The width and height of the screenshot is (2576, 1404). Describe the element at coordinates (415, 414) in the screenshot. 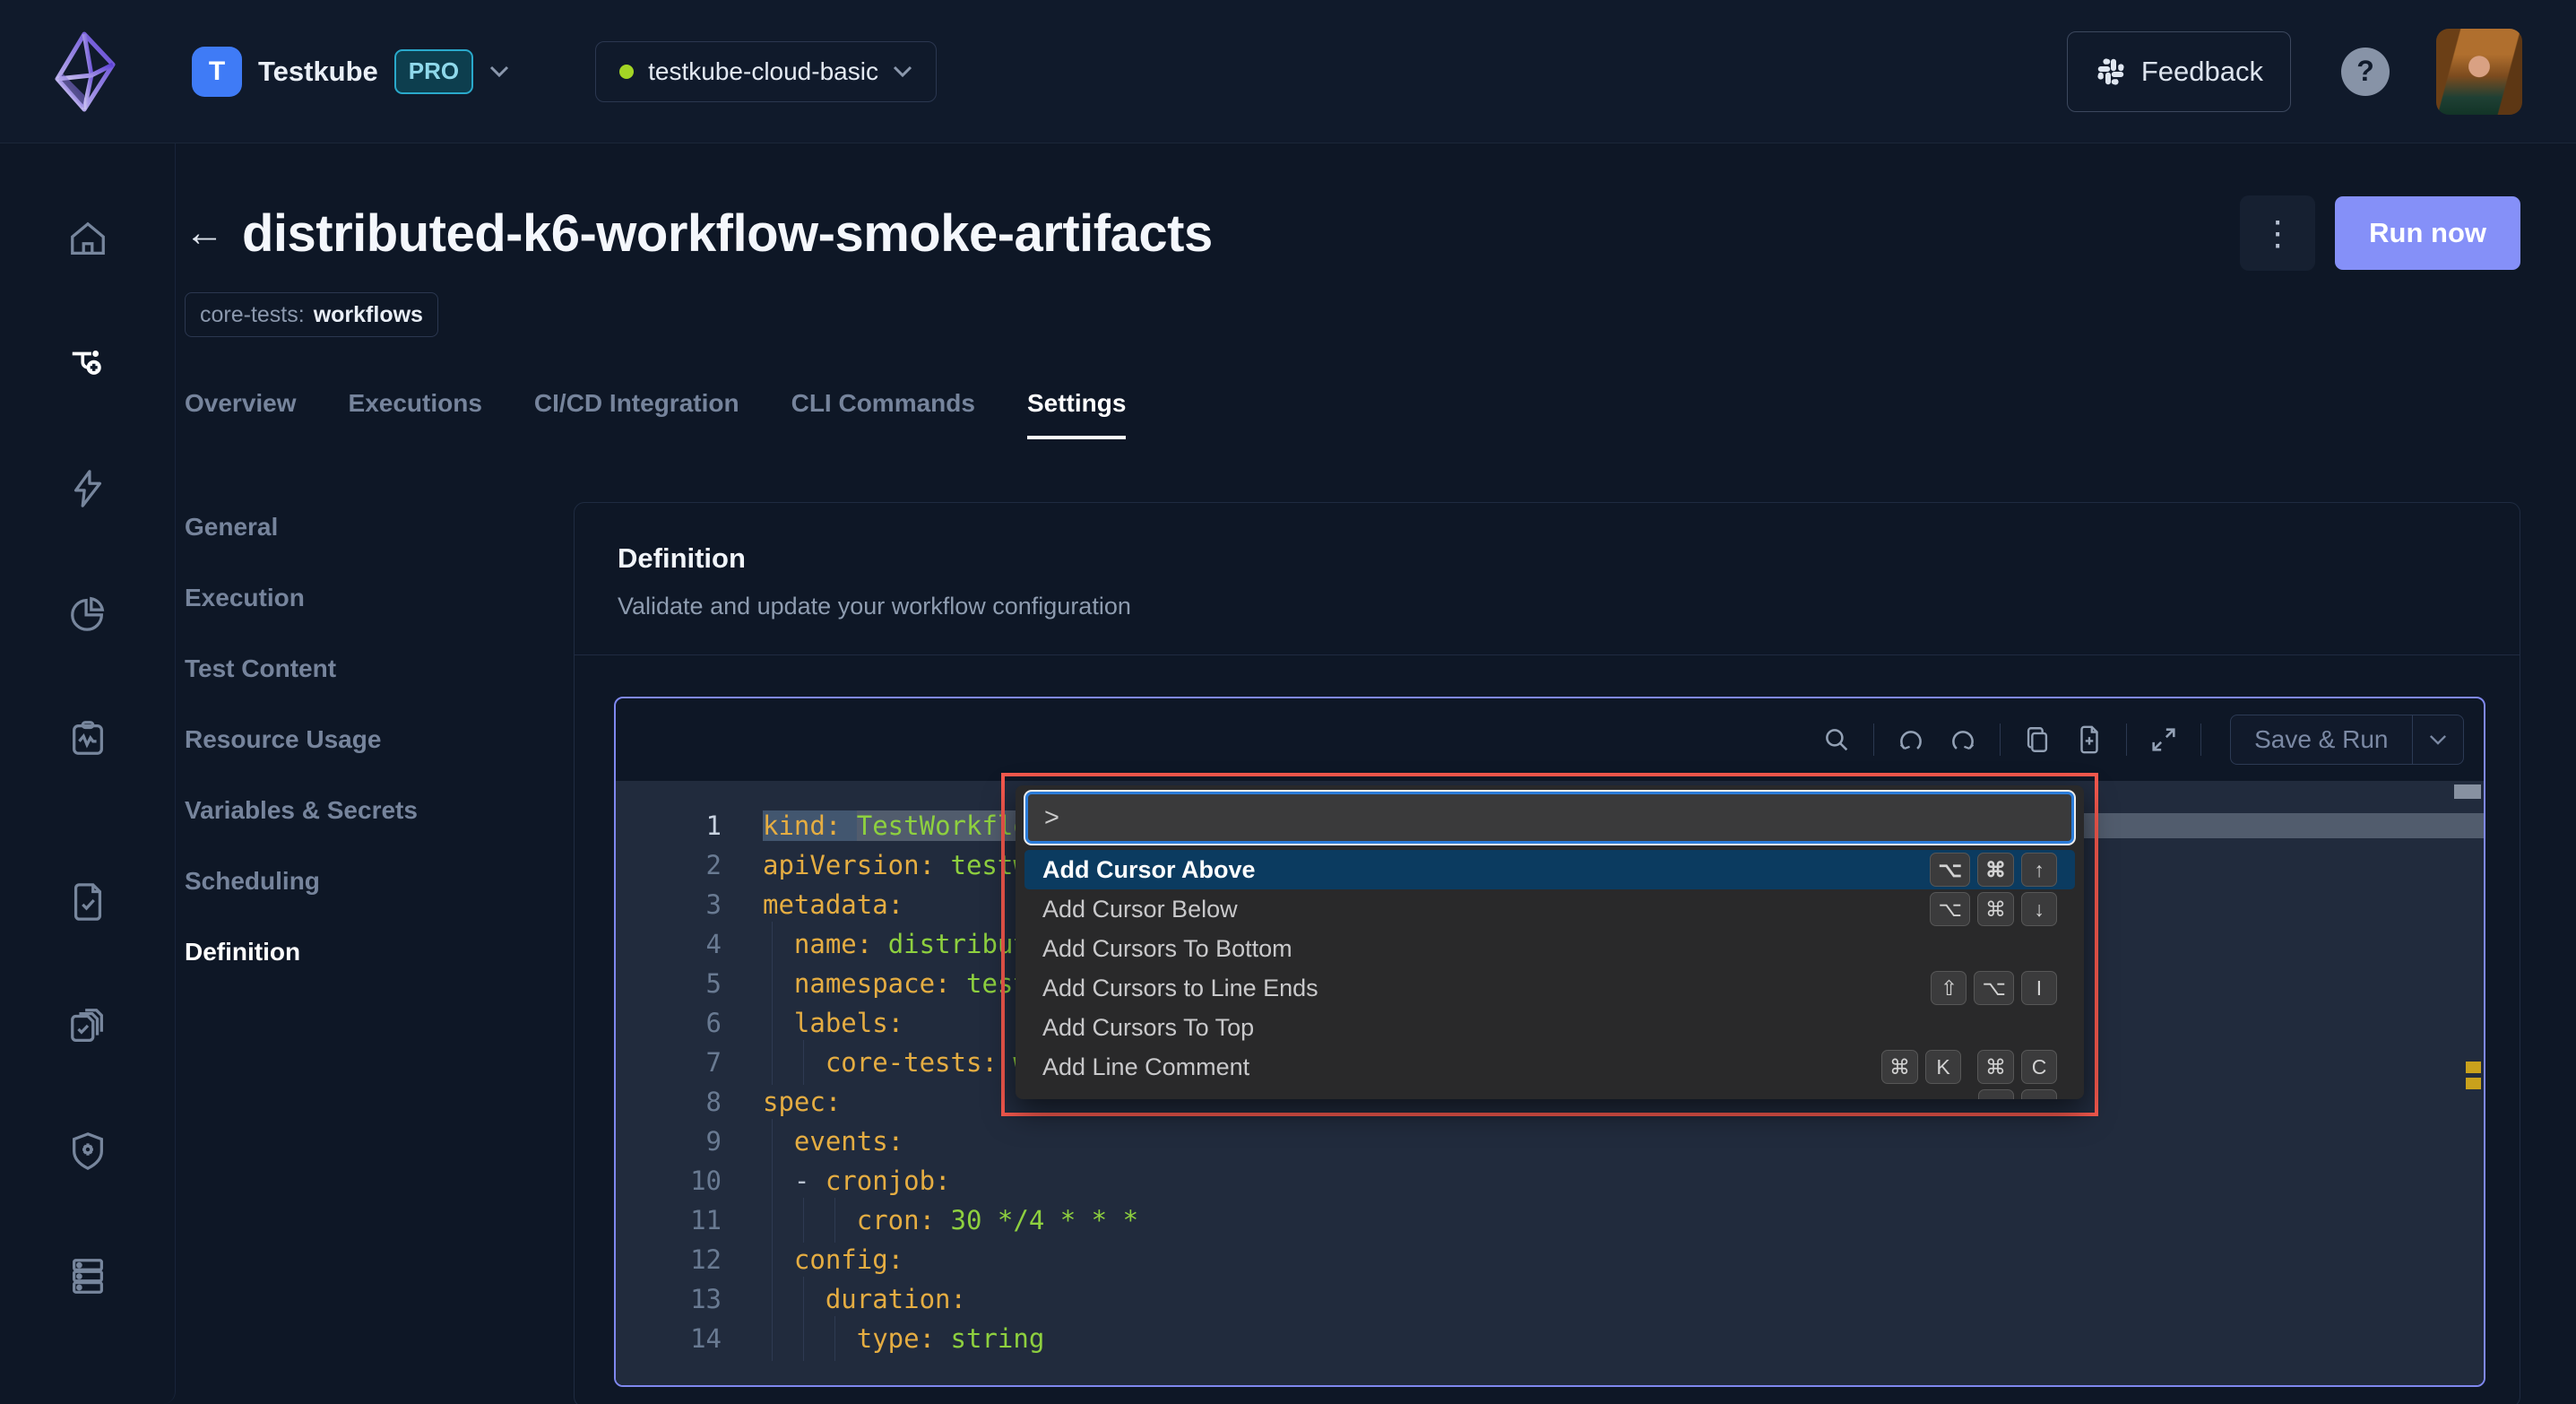

I see `tab-executions: Executions` at that location.